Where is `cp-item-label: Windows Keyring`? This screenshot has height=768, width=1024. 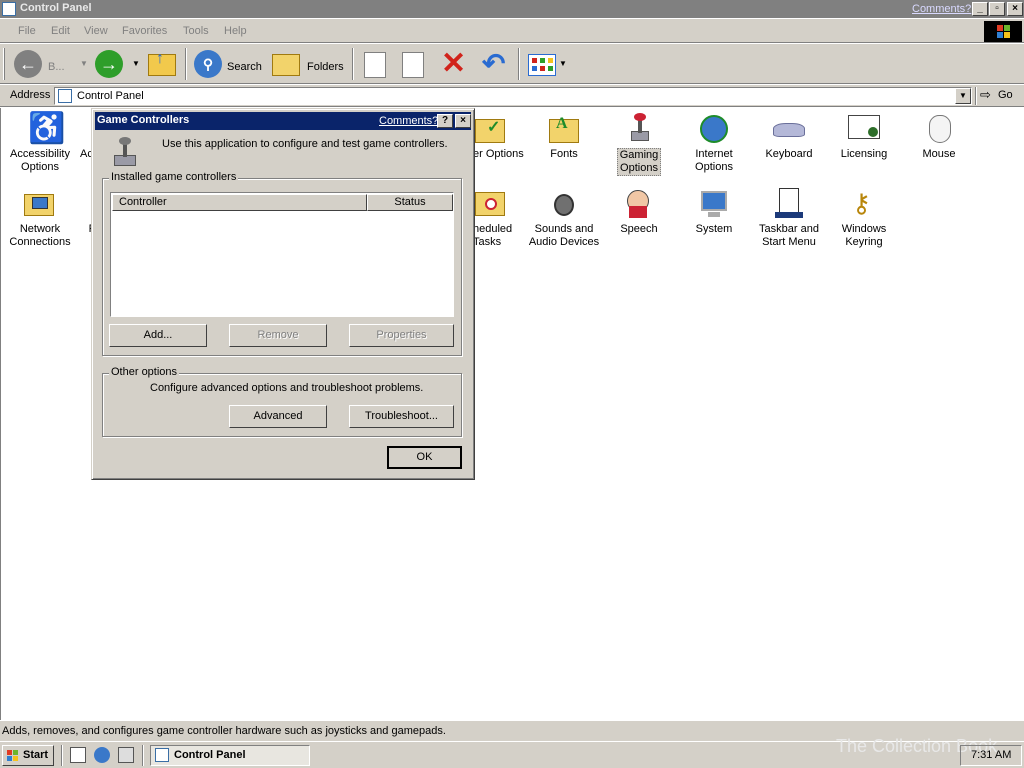
cp-item-label: Windows Keyring is located at coordinates (864, 235).